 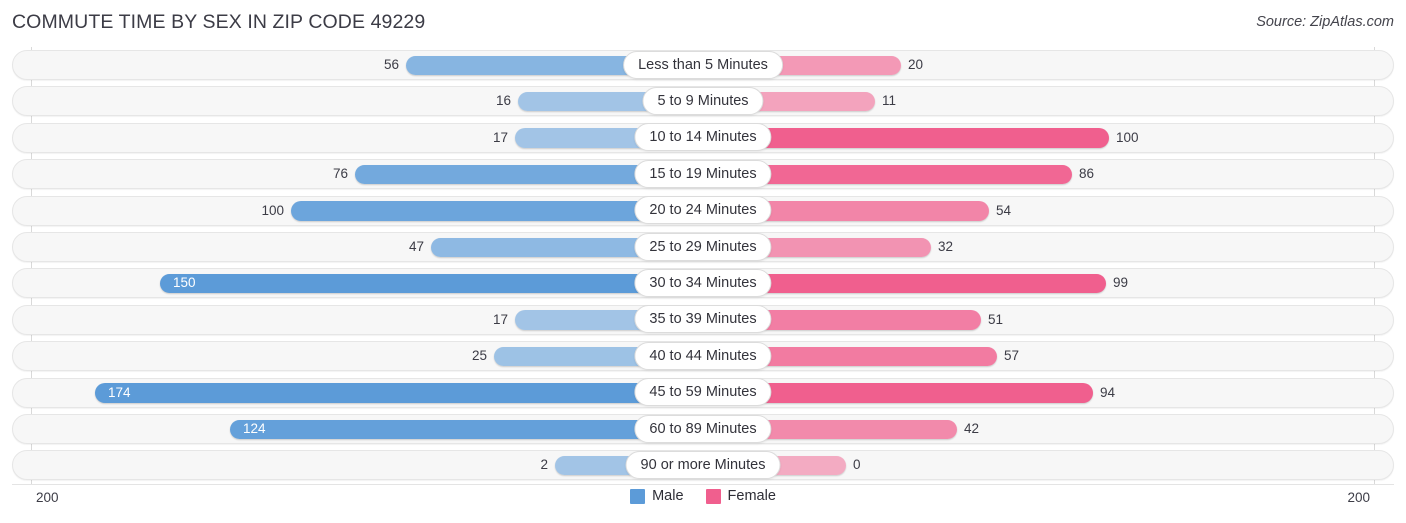 I want to click on legend-item: Female, so click(x=740, y=496).